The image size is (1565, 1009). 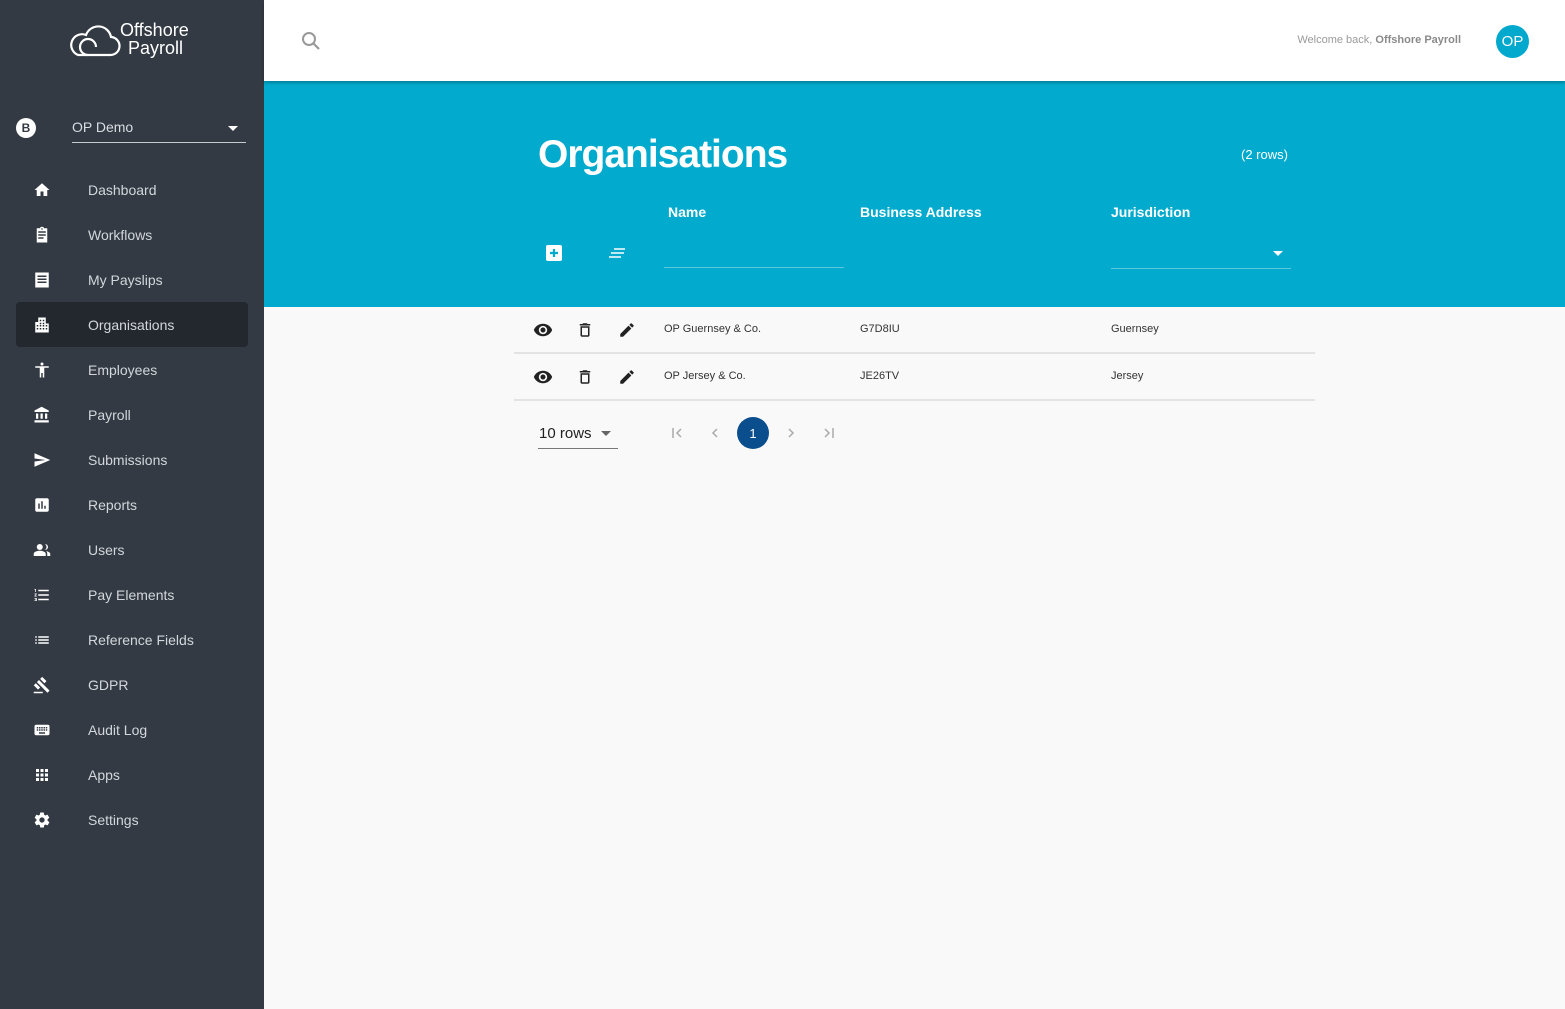 I want to click on sidebar-item-reports: Reports, so click(x=132, y=504).